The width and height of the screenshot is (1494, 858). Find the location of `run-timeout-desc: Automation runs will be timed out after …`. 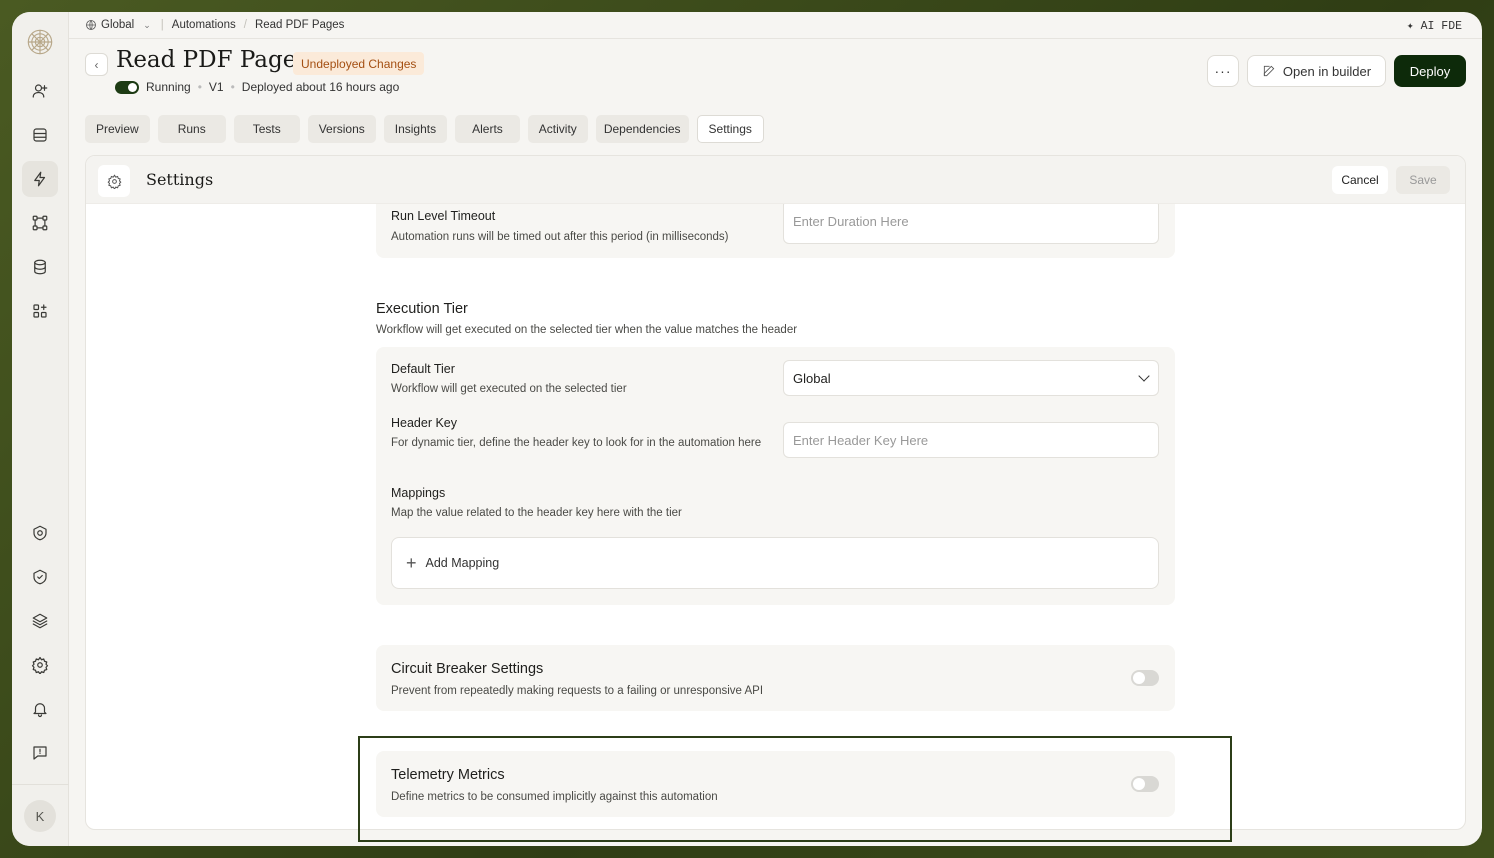

run-timeout-desc: Automation runs will be timed out after … is located at coordinates (560, 237).